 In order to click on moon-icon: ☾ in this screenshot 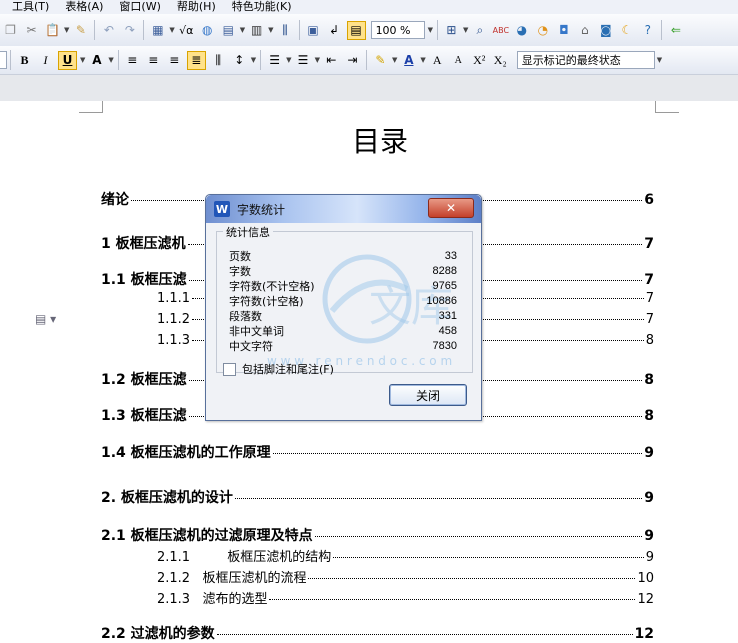, I will do `click(626, 30)`.